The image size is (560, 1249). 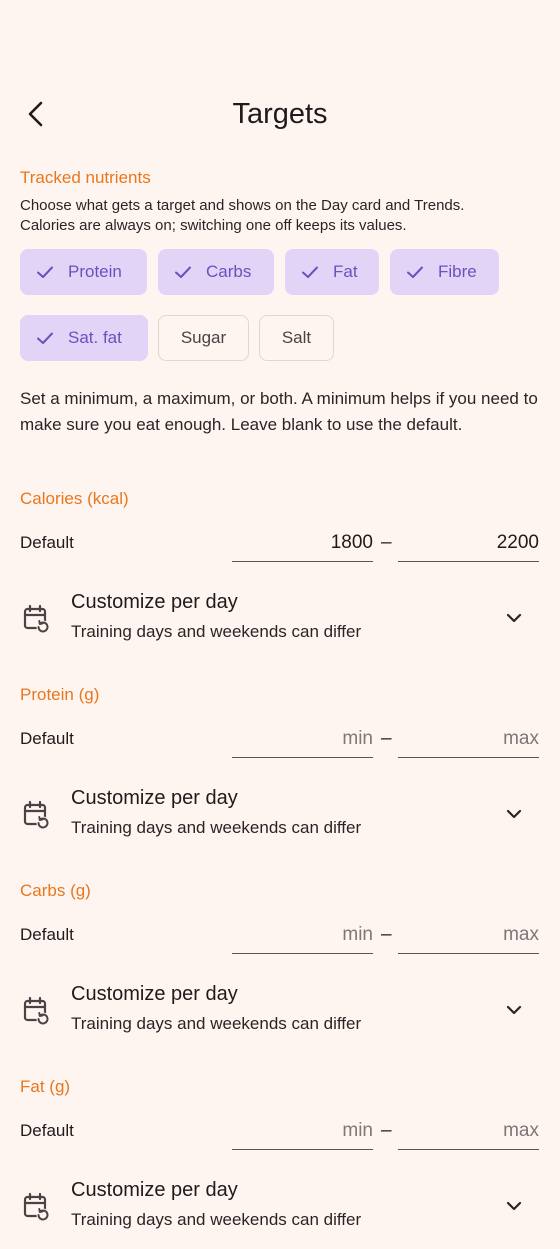 I want to click on calories-max-field, so click(x=468, y=544).